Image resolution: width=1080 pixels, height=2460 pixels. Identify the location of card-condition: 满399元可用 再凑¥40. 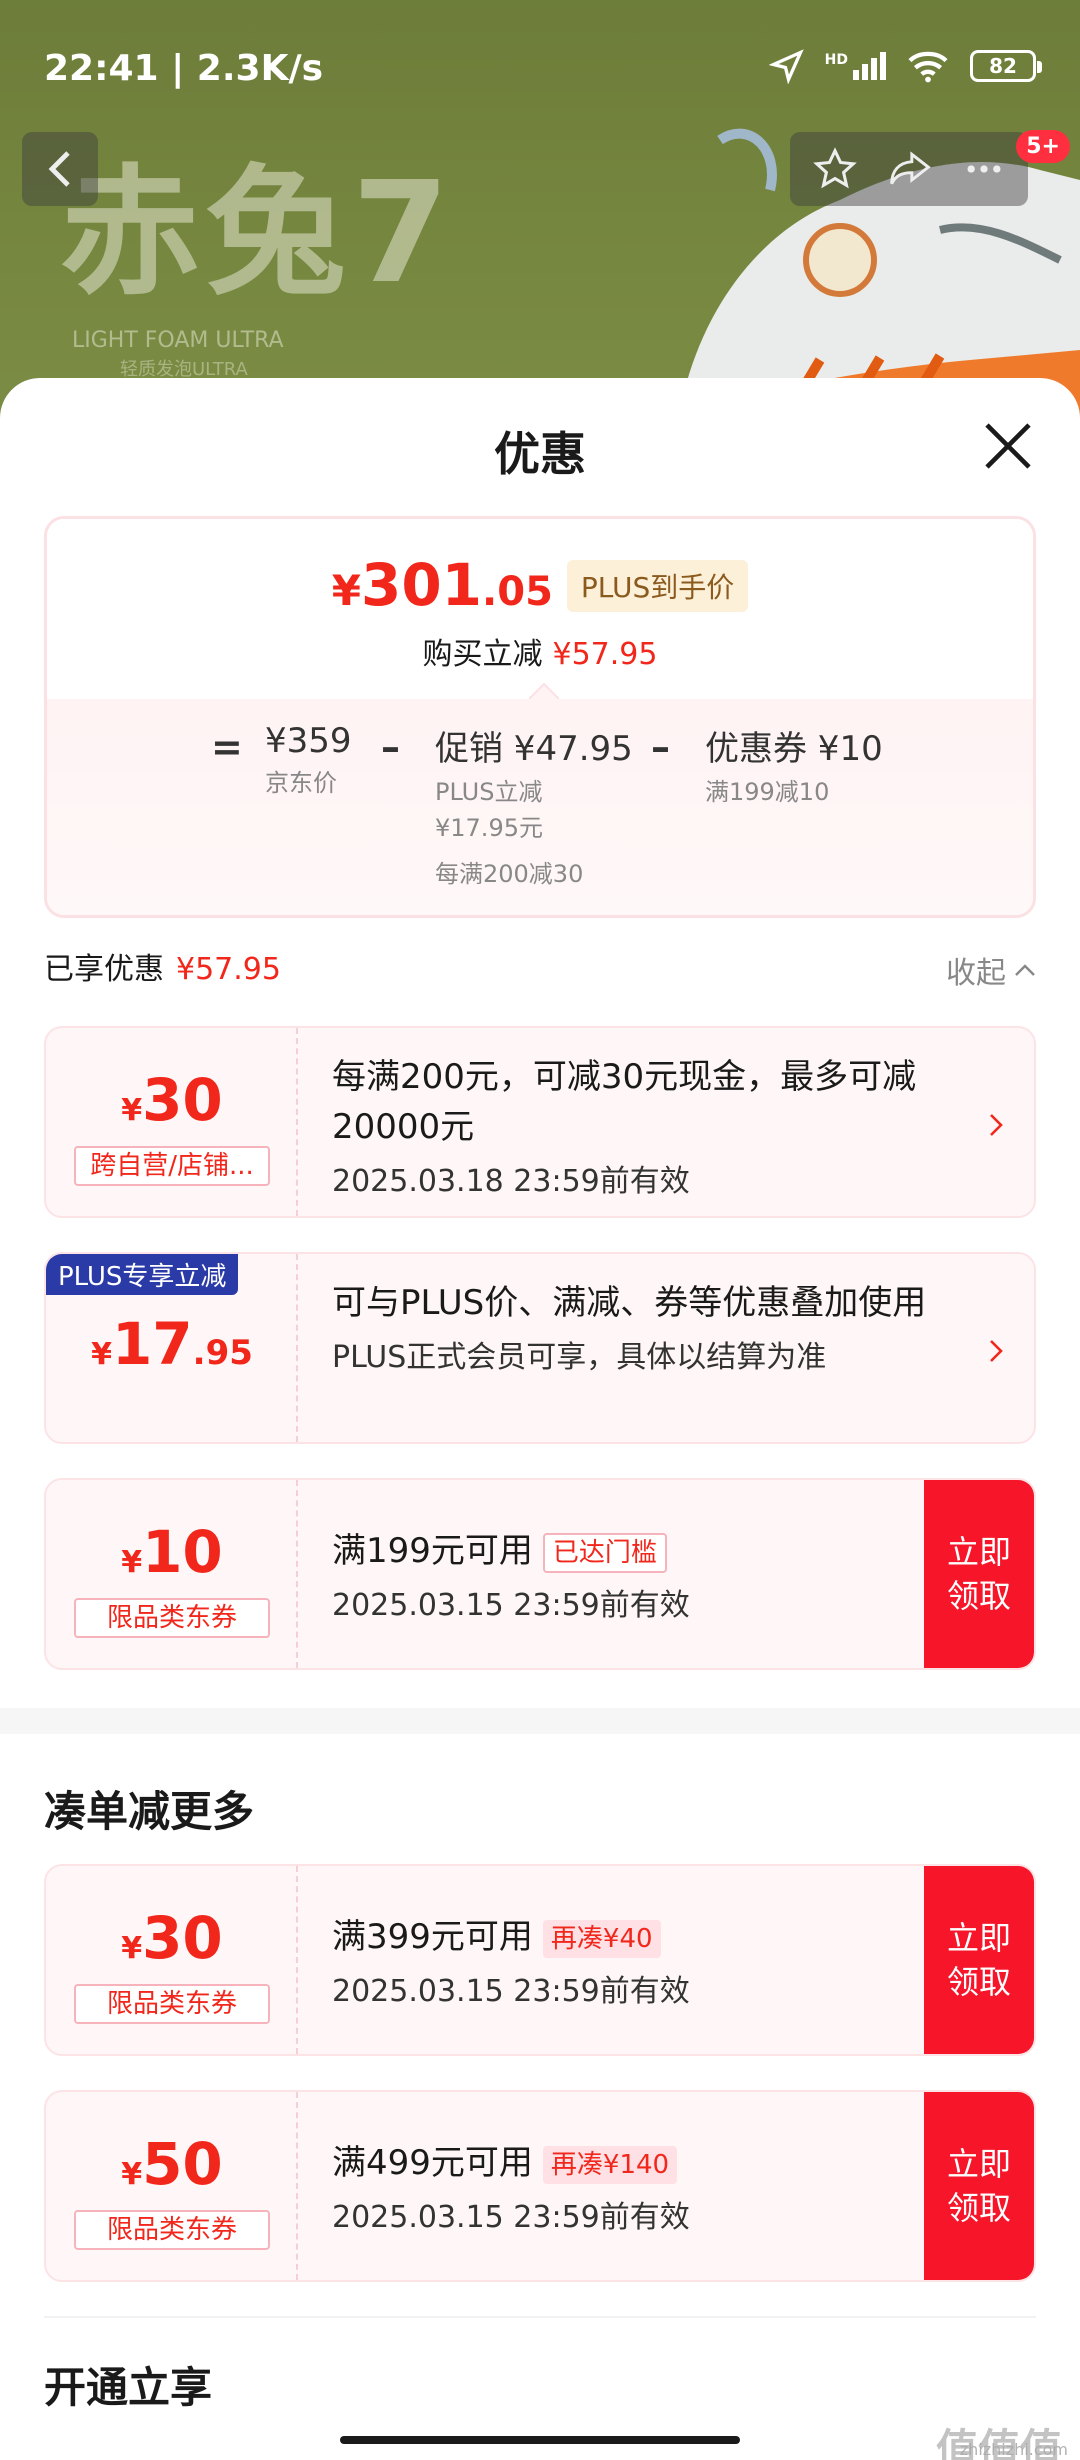
(632, 1937).